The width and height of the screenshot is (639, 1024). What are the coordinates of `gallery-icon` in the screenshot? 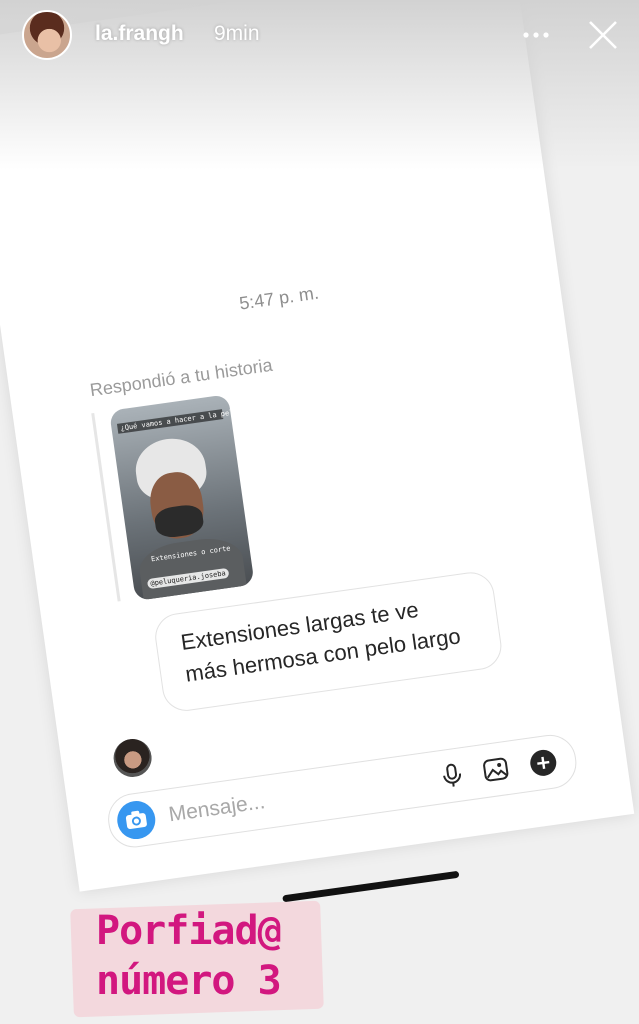 It's located at (496, 770).